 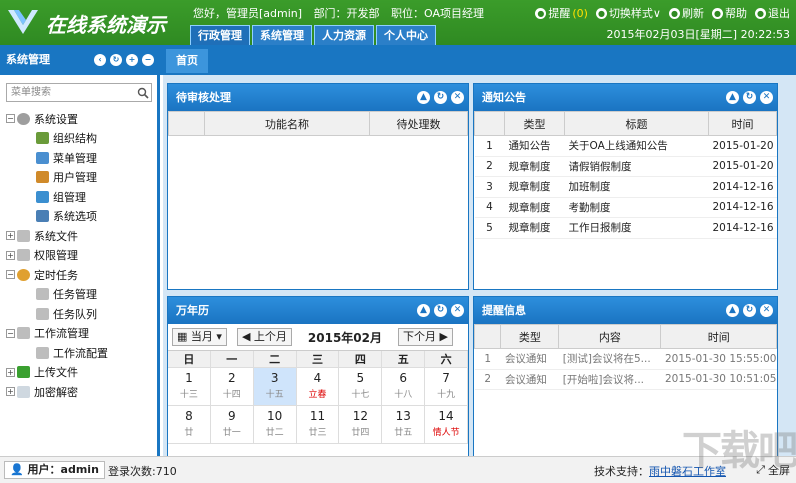 I want to click on calendar-day: 1 十三, so click(x=189, y=387).